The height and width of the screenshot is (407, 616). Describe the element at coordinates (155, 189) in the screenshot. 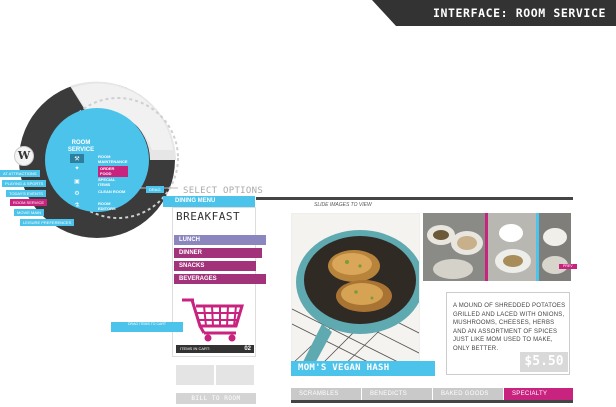

I see `wheel-pointer-tag: DRAG` at that location.